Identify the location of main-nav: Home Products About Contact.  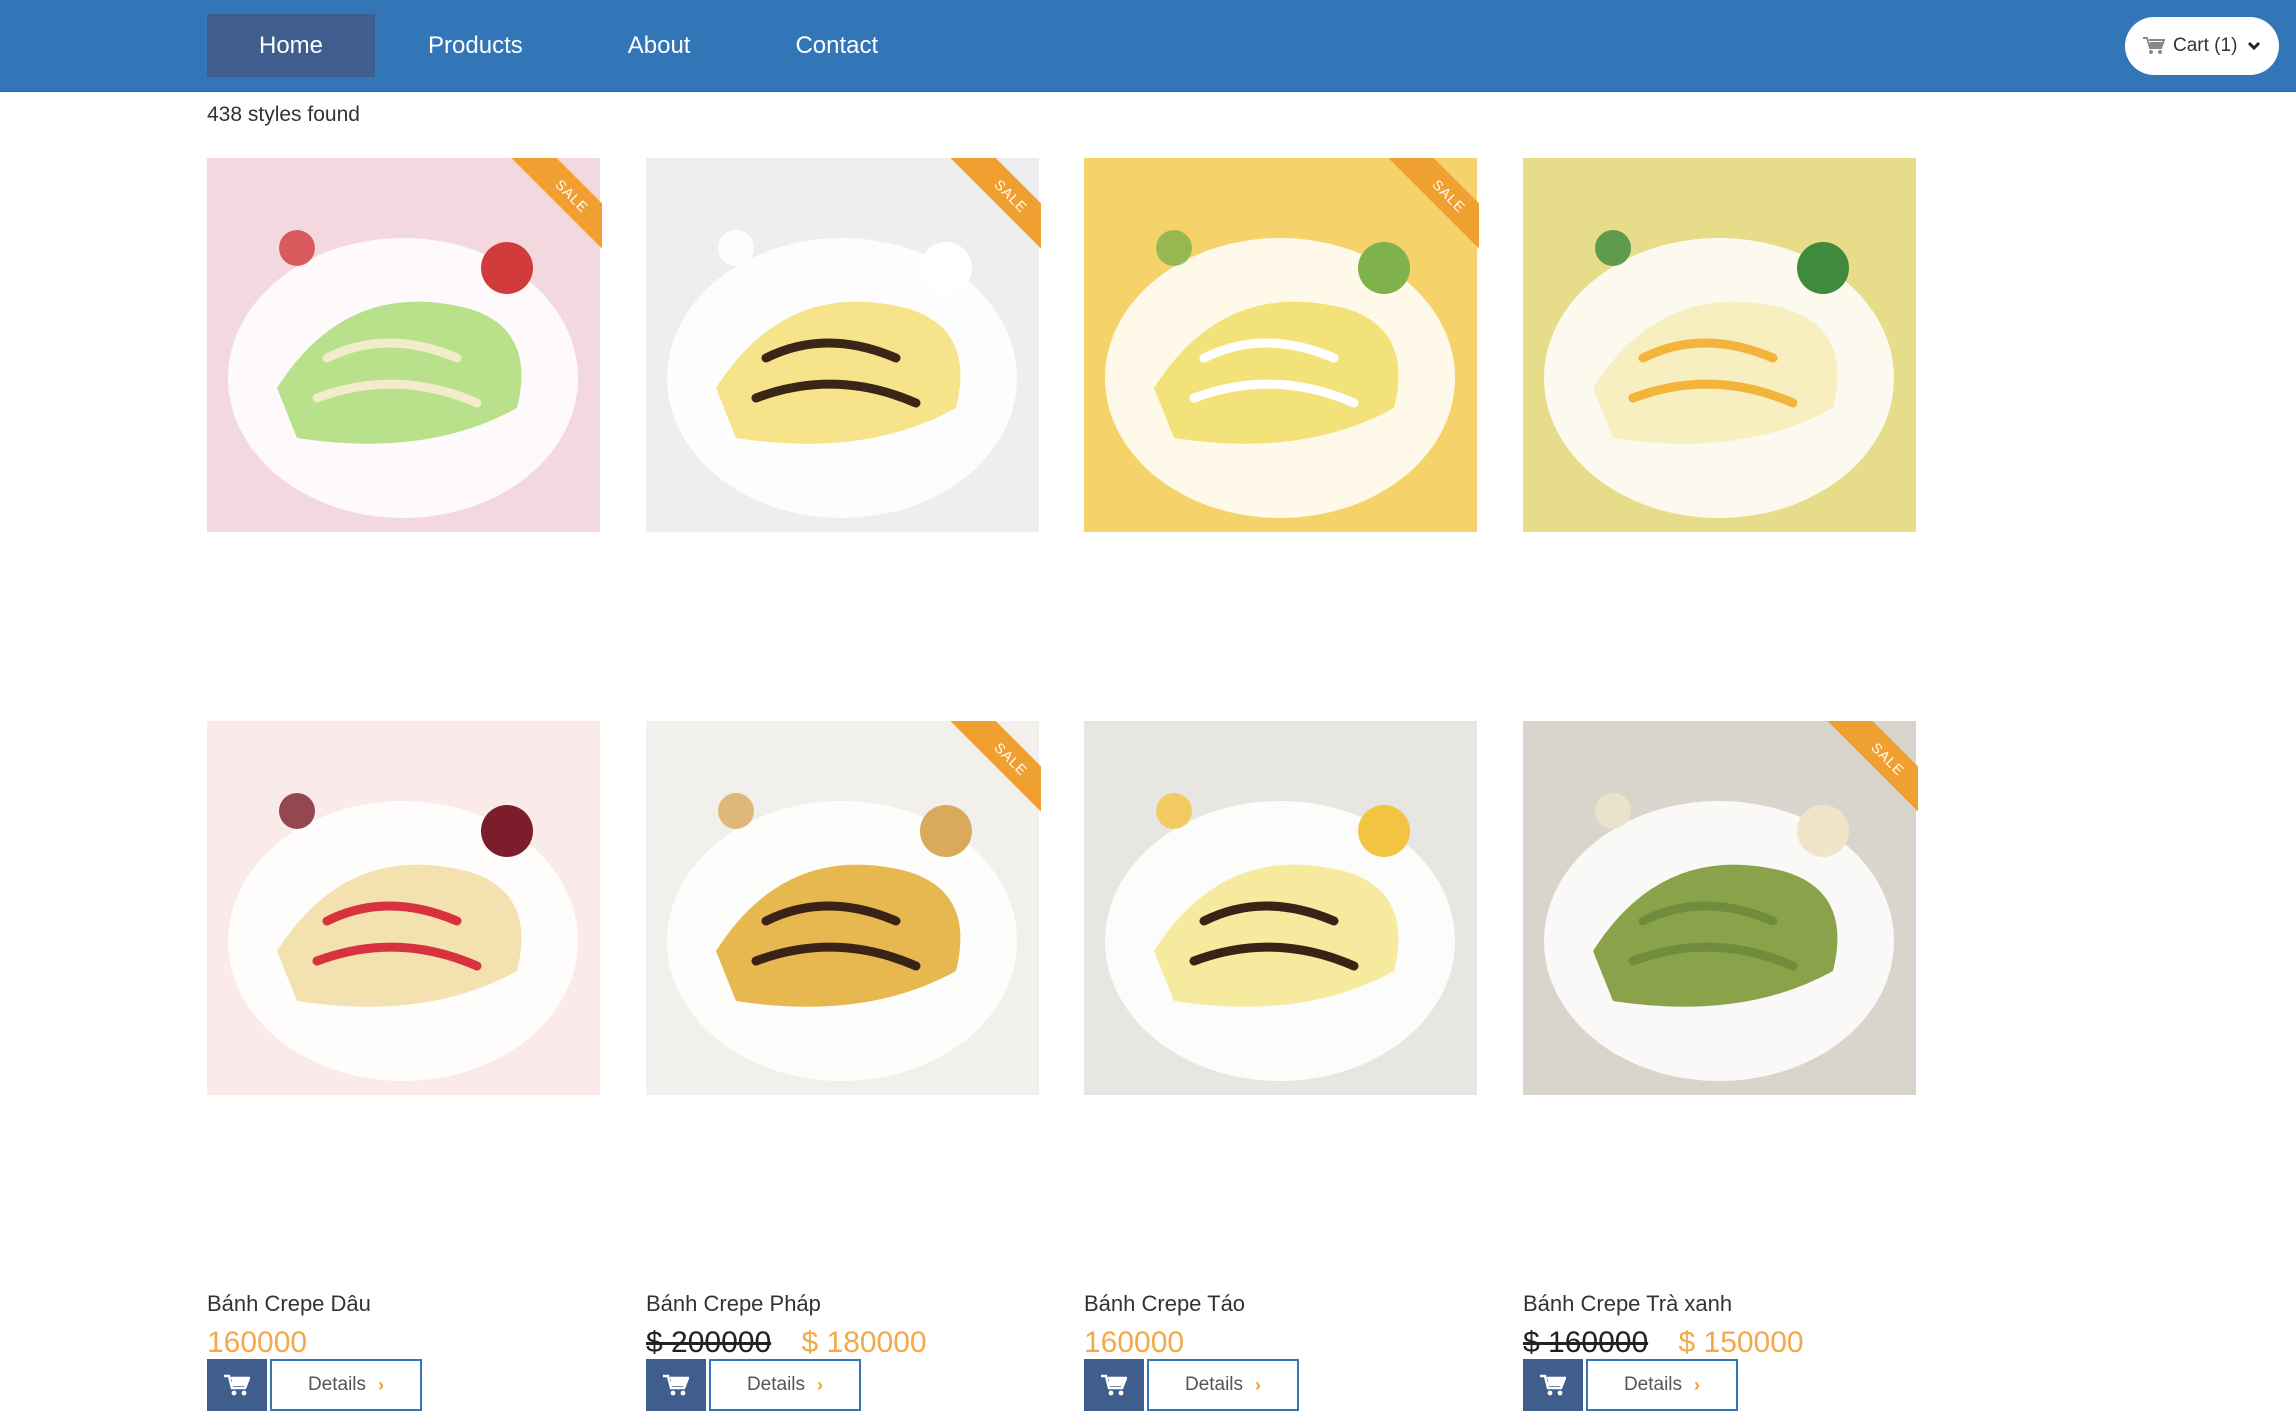
(569, 45).